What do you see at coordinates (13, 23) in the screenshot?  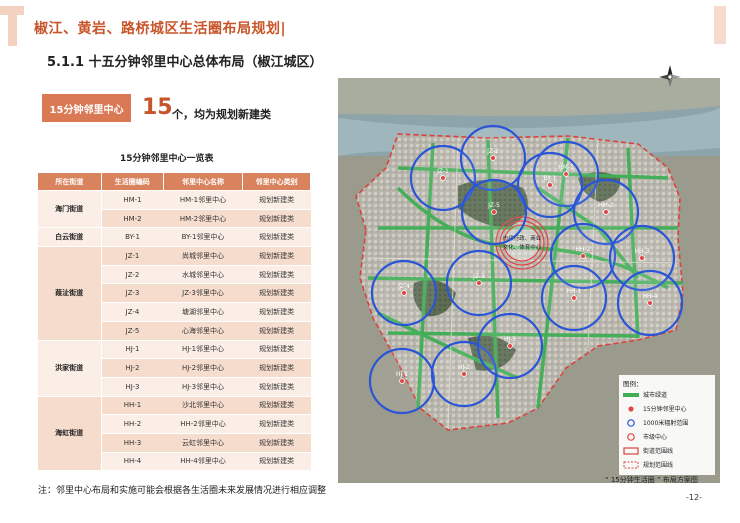 I see `header-decoration` at bounding box center [13, 23].